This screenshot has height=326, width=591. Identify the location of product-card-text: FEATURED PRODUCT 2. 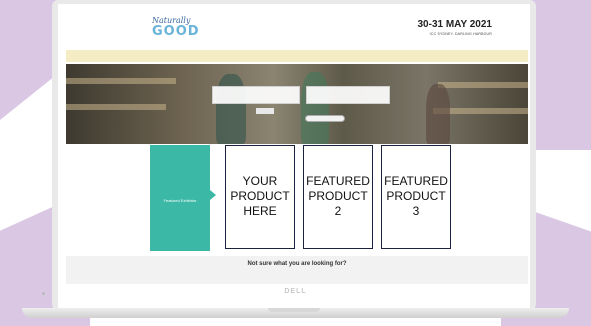
(338, 196).